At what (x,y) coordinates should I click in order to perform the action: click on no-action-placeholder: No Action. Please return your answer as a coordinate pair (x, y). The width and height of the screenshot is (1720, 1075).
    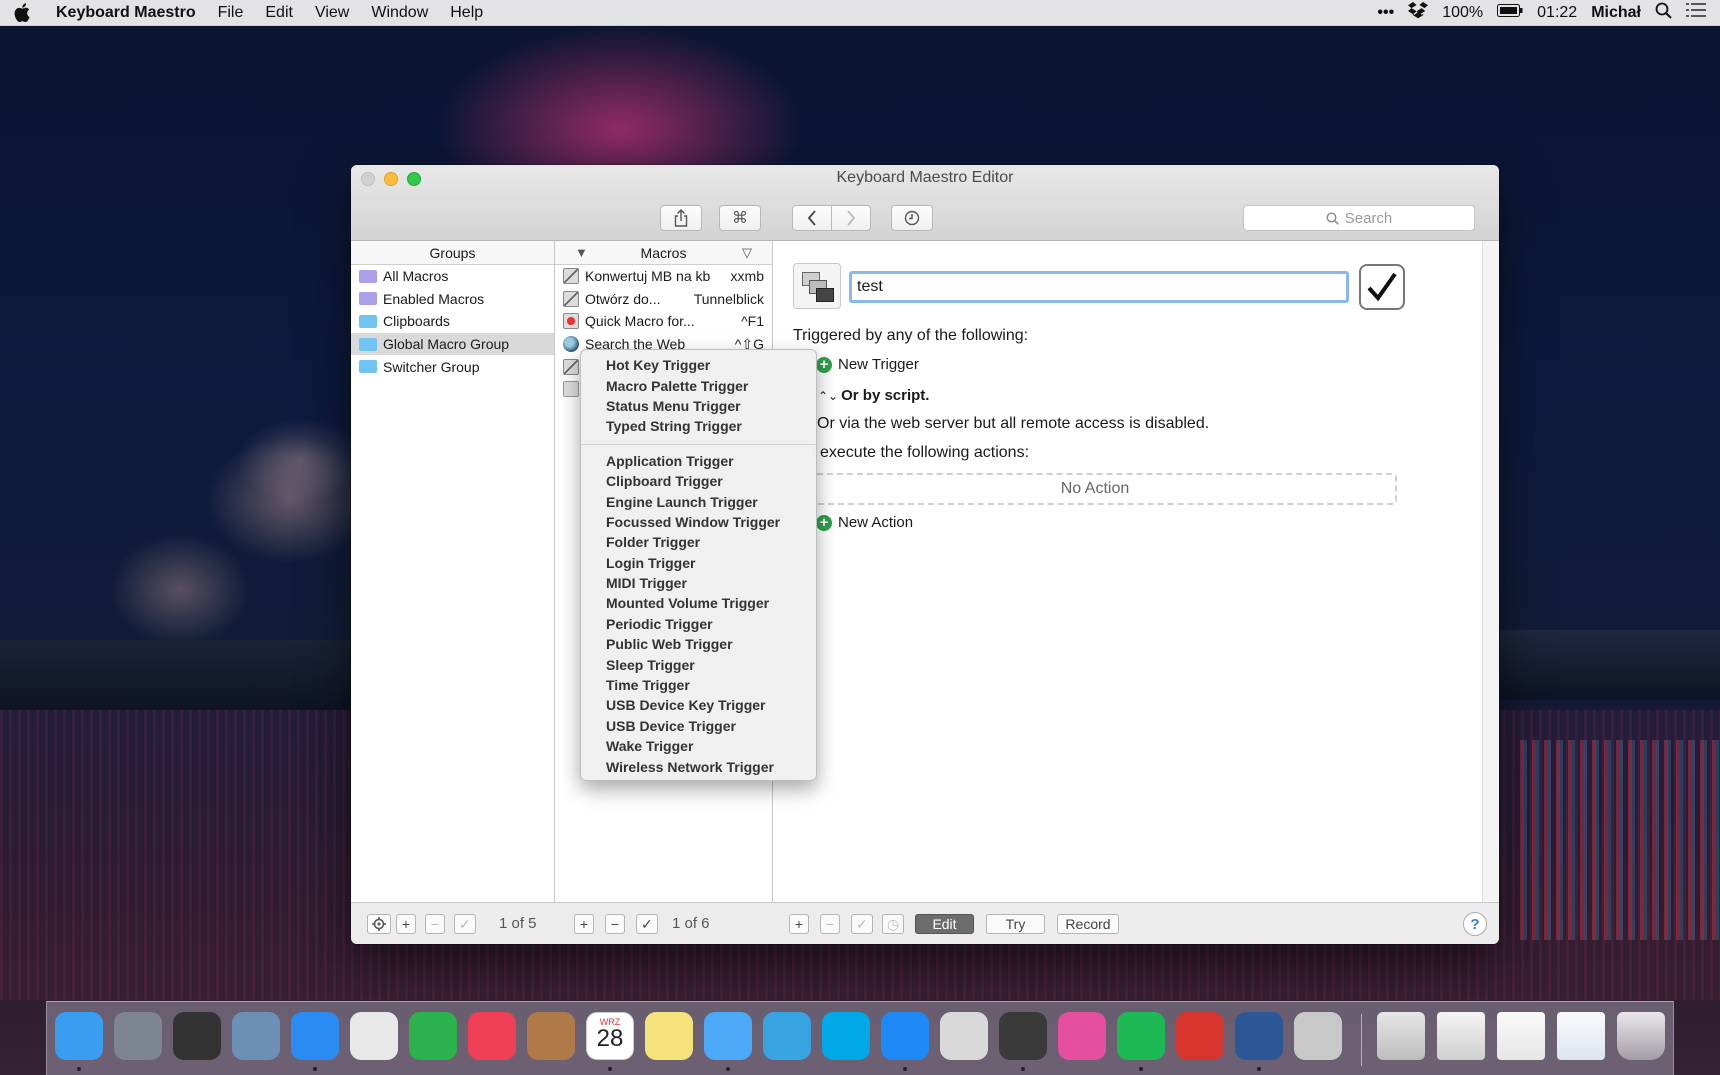
    Looking at the image, I should click on (1095, 489).